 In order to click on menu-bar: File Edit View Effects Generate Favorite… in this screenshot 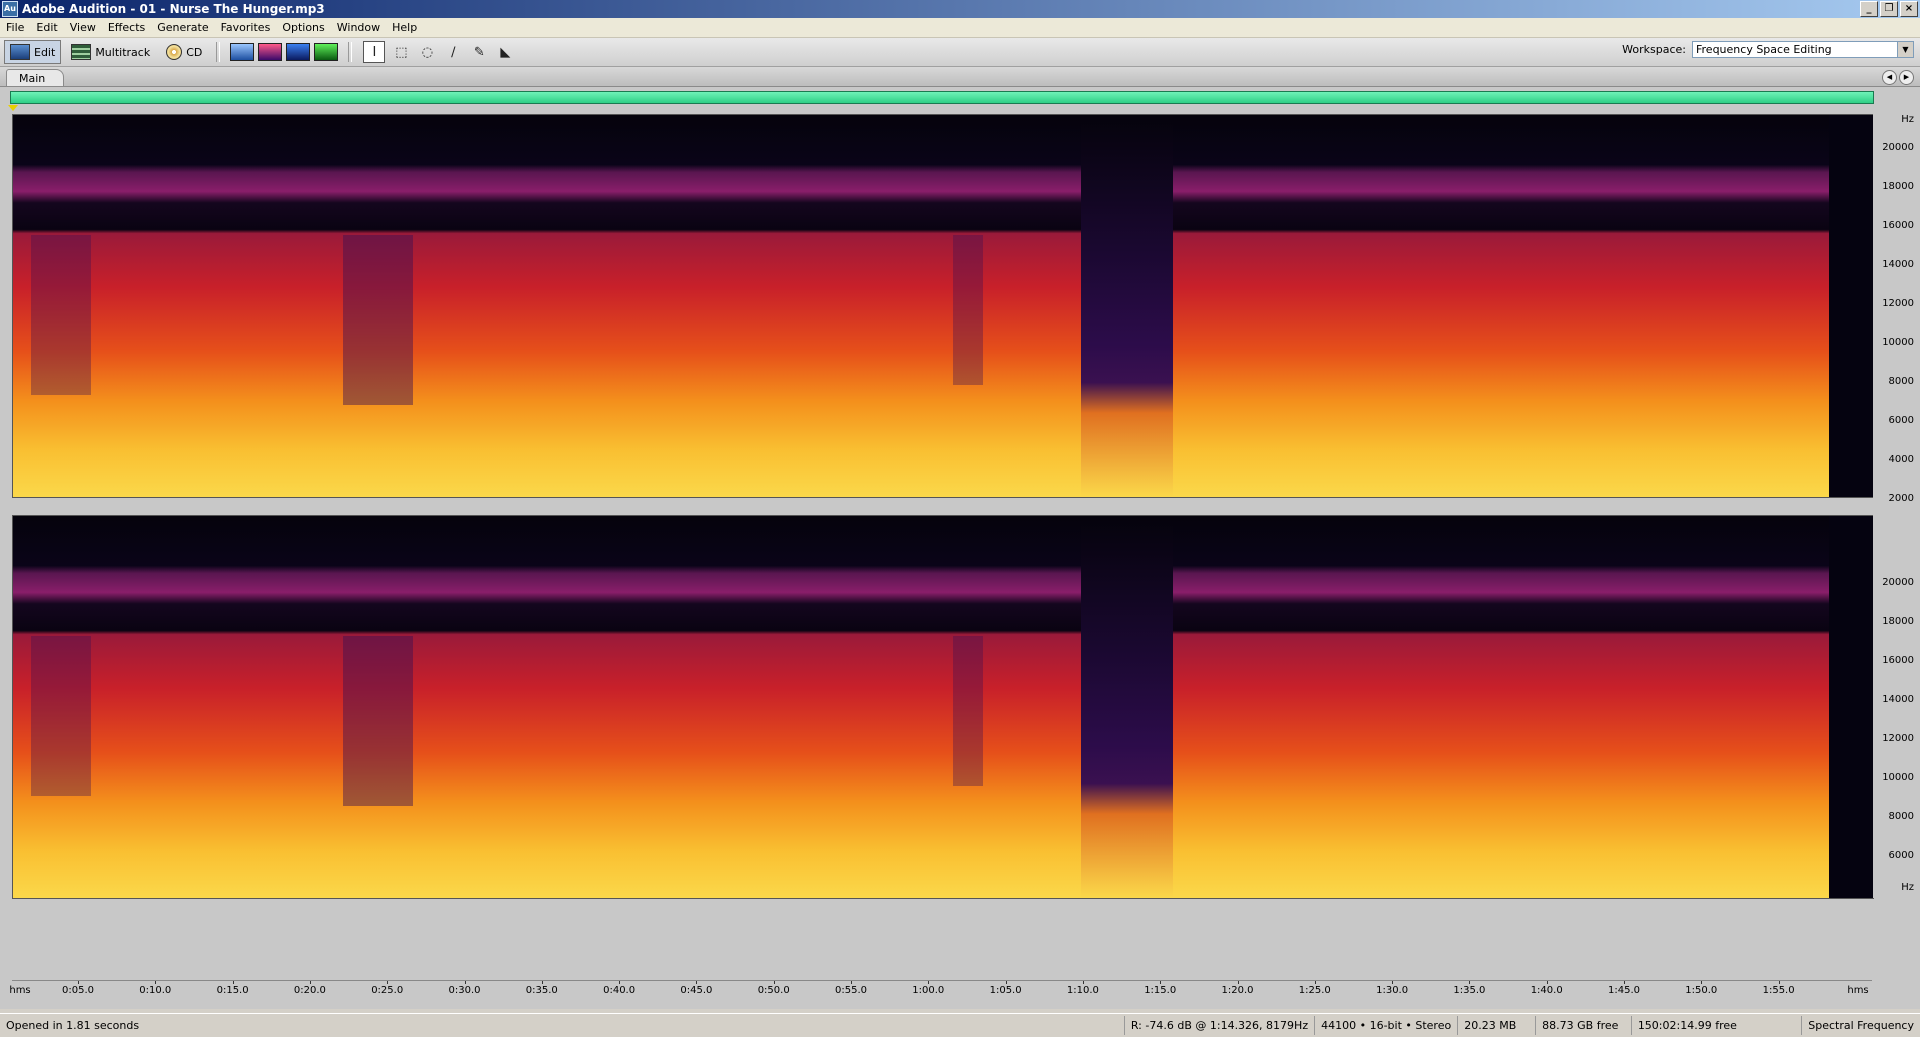, I will do `click(960, 28)`.